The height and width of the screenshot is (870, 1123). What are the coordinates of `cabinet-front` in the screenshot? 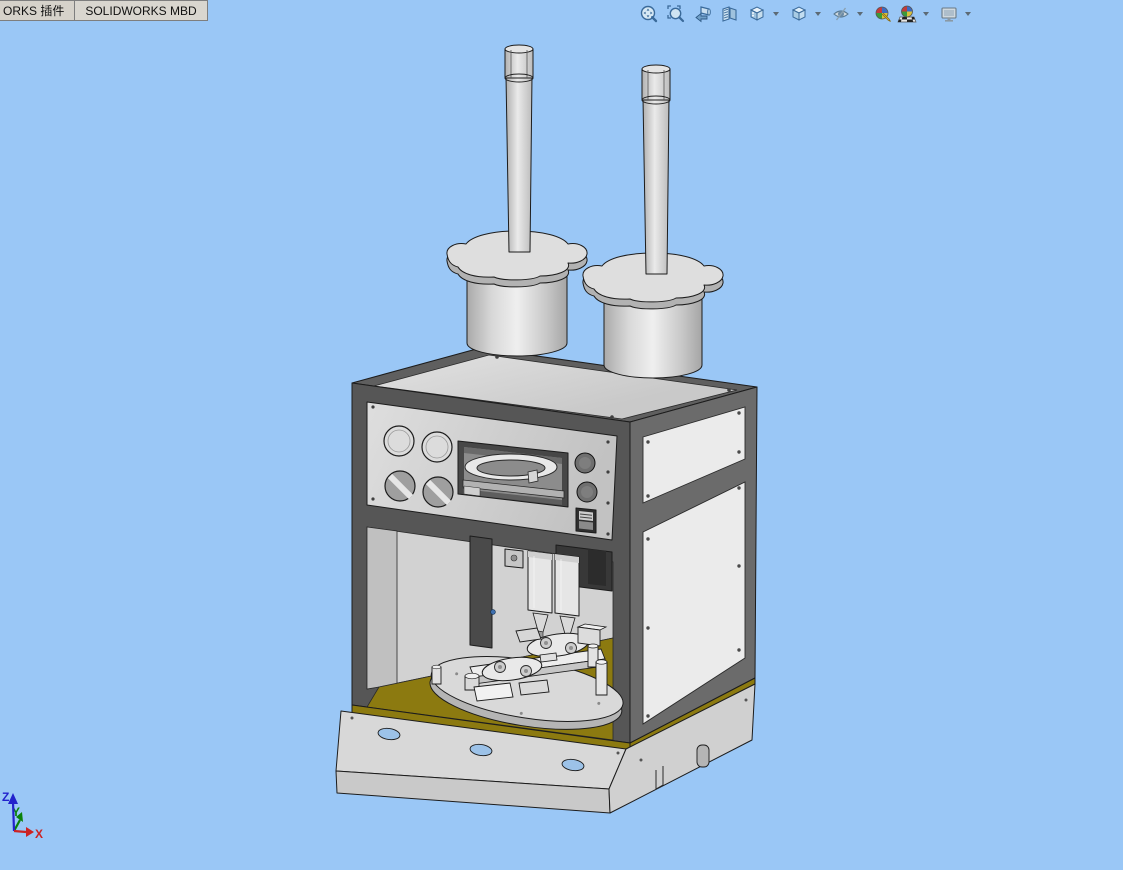 It's located at (491, 567).